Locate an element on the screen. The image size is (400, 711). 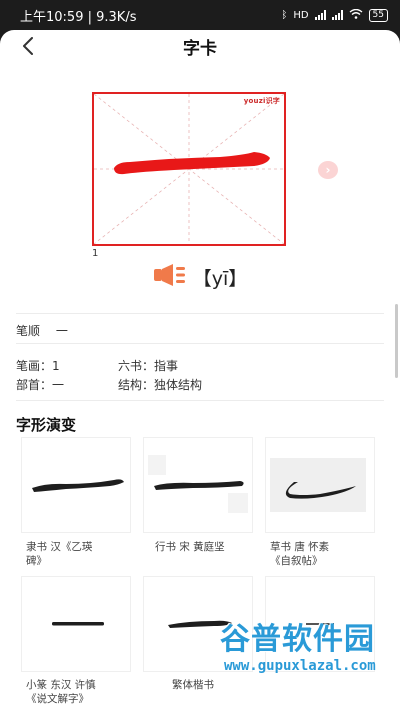
evolution-caption: 草书 唐 怀素 《自叙帖》 is located at coordinates (300, 554).